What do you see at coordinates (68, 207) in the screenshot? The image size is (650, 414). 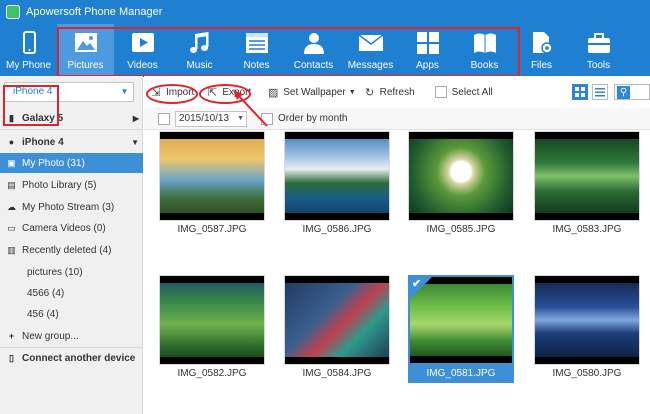 I see `sidebar-item-label: My Photo Stream (3)` at bounding box center [68, 207].